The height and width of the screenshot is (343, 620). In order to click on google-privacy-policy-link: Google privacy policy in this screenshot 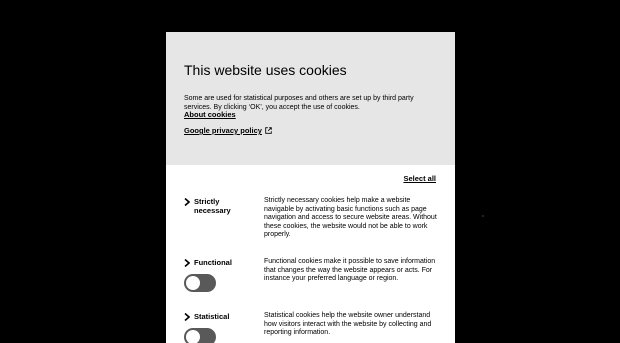, I will do `click(228, 130)`.